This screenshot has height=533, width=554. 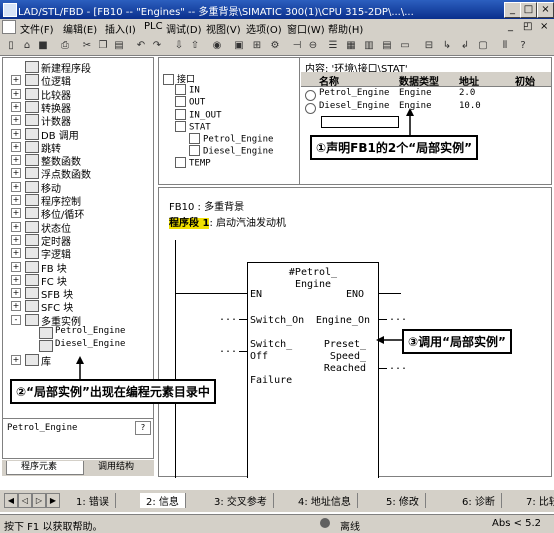 I want to click on close-button: ×, so click(x=545, y=10).